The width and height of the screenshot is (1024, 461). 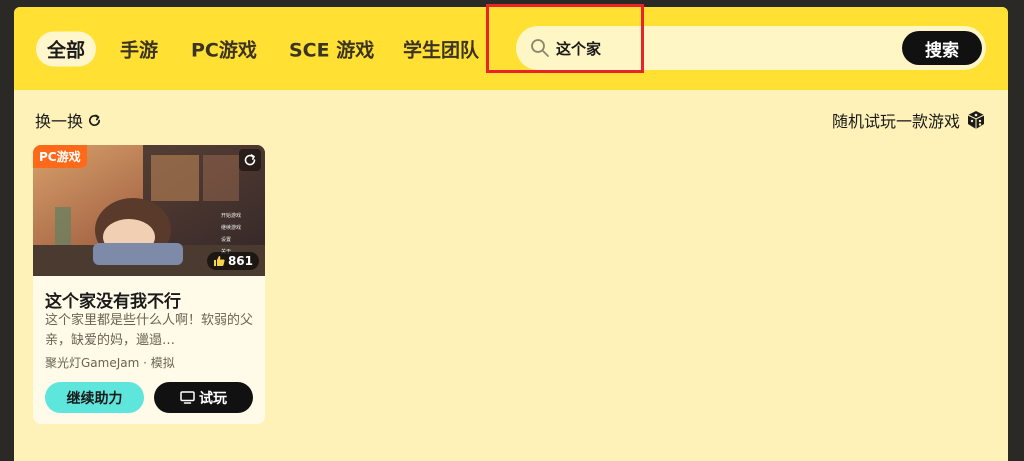 I want to click on likes-count: 861, so click(x=240, y=261).